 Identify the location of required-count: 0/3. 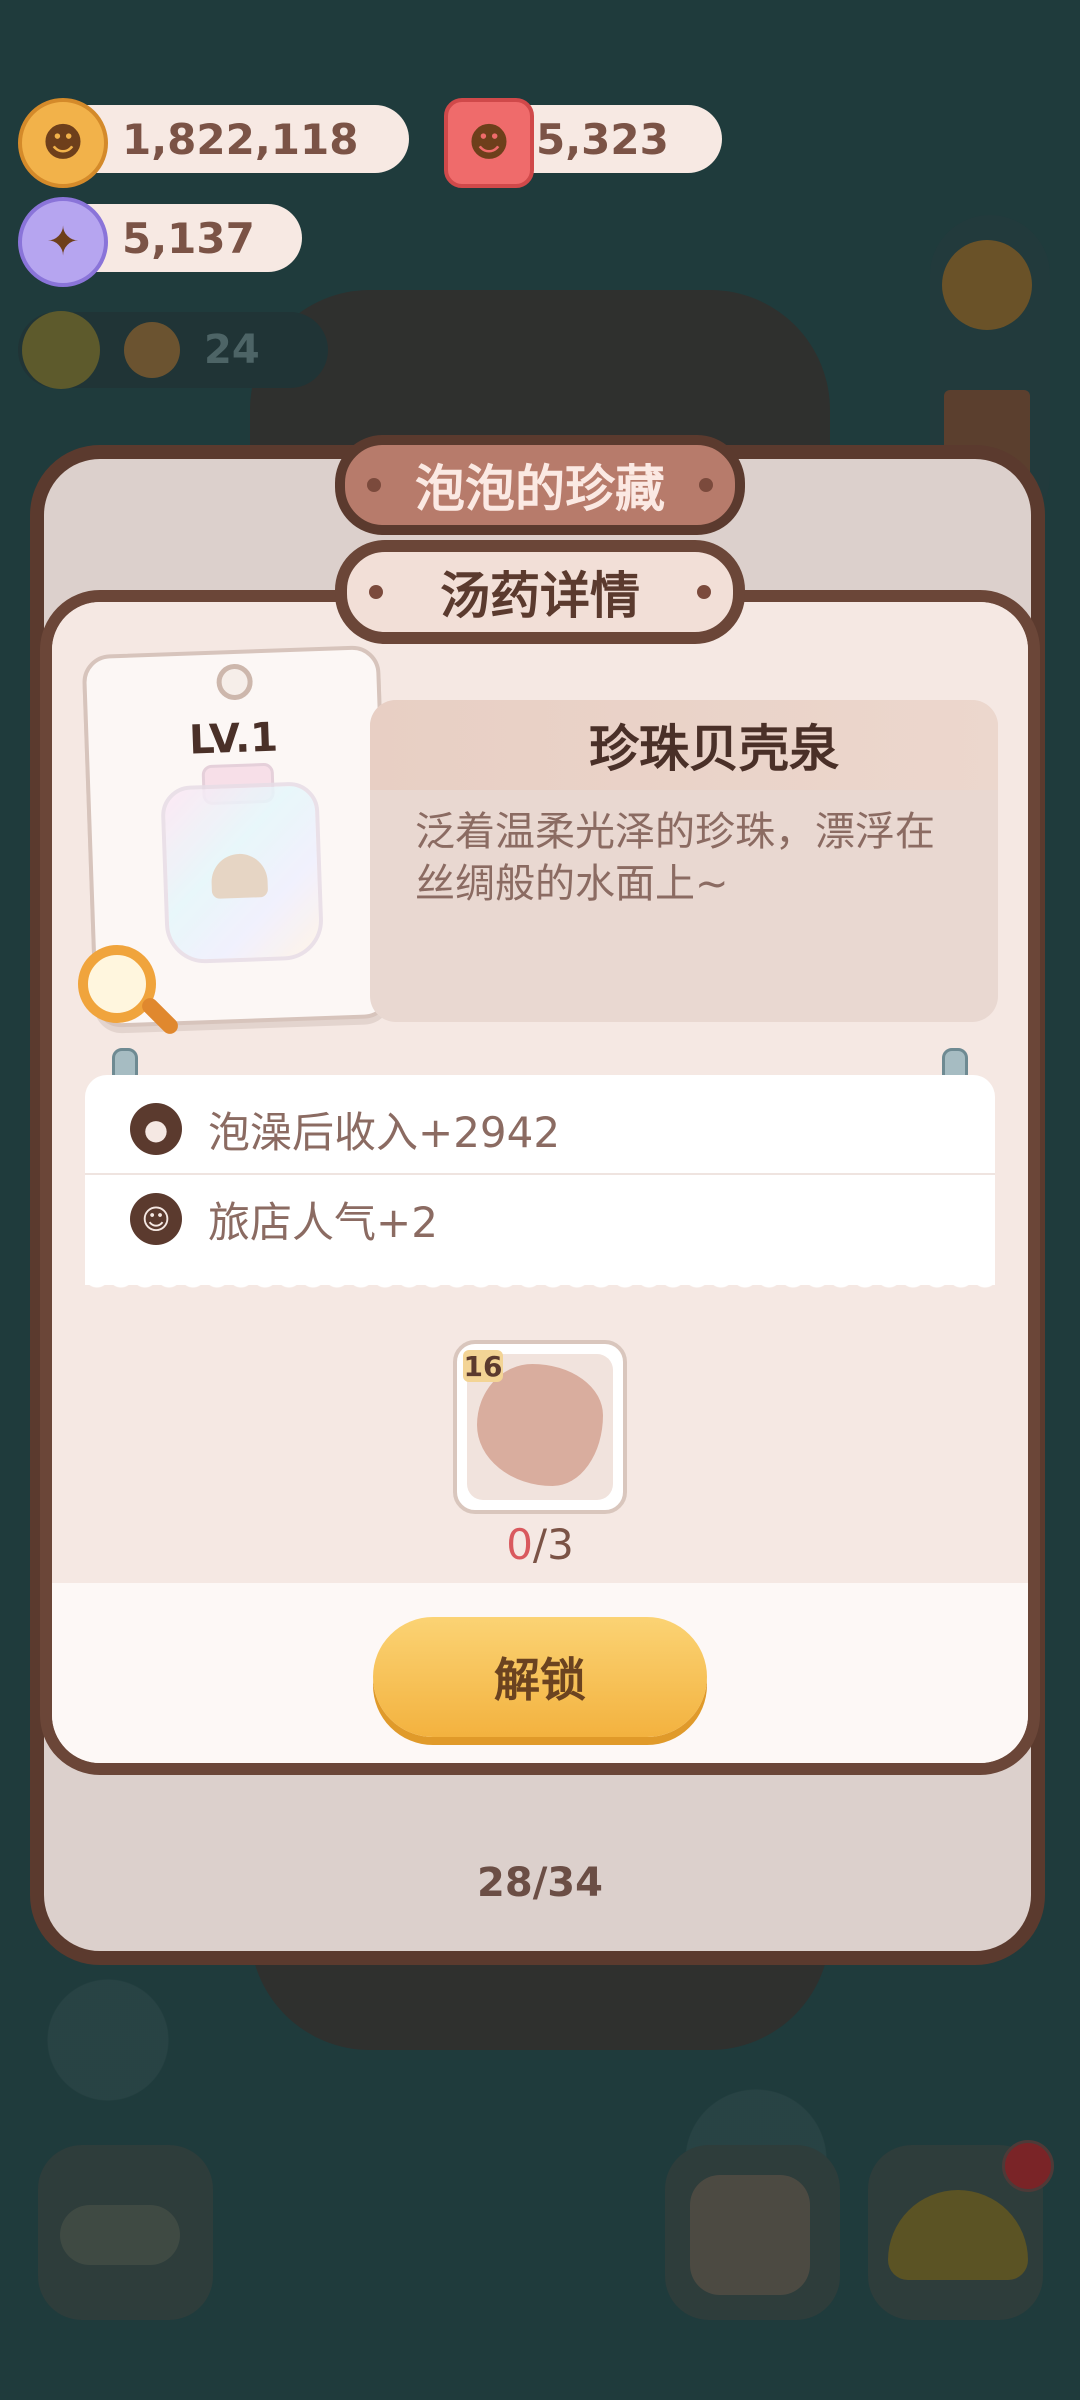
(540, 1544).